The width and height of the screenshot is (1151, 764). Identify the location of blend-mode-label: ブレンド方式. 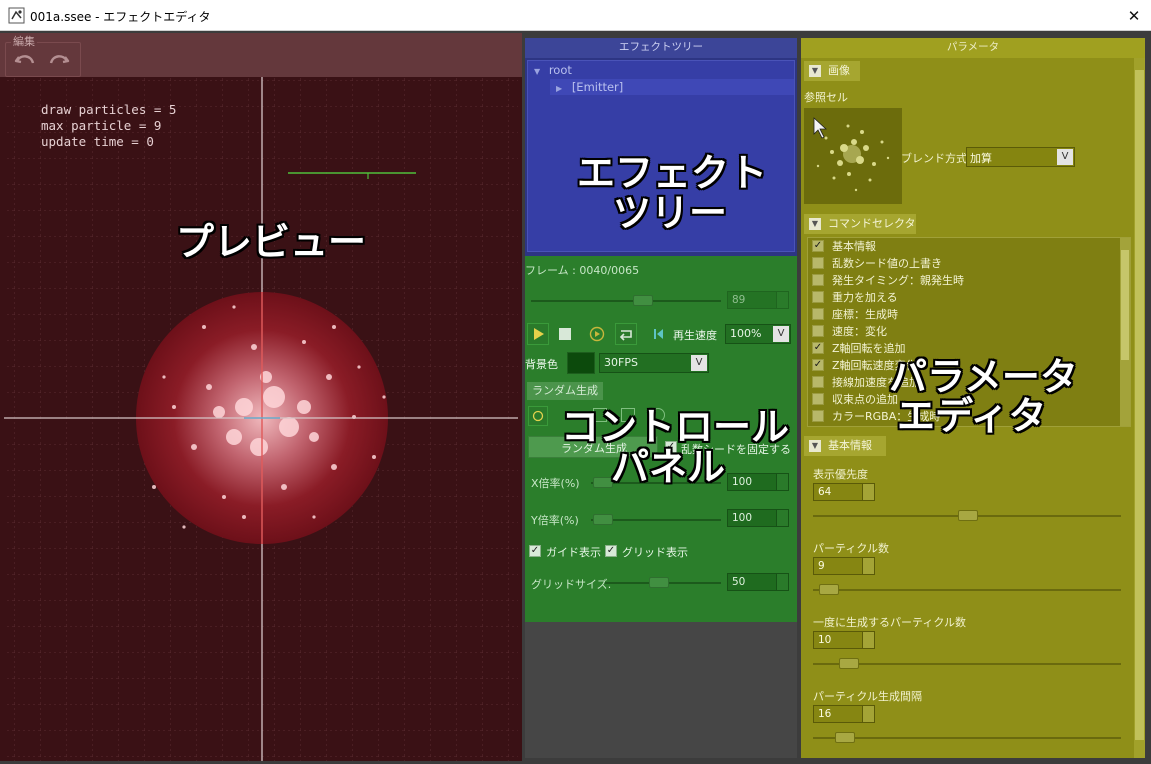
(934, 158).